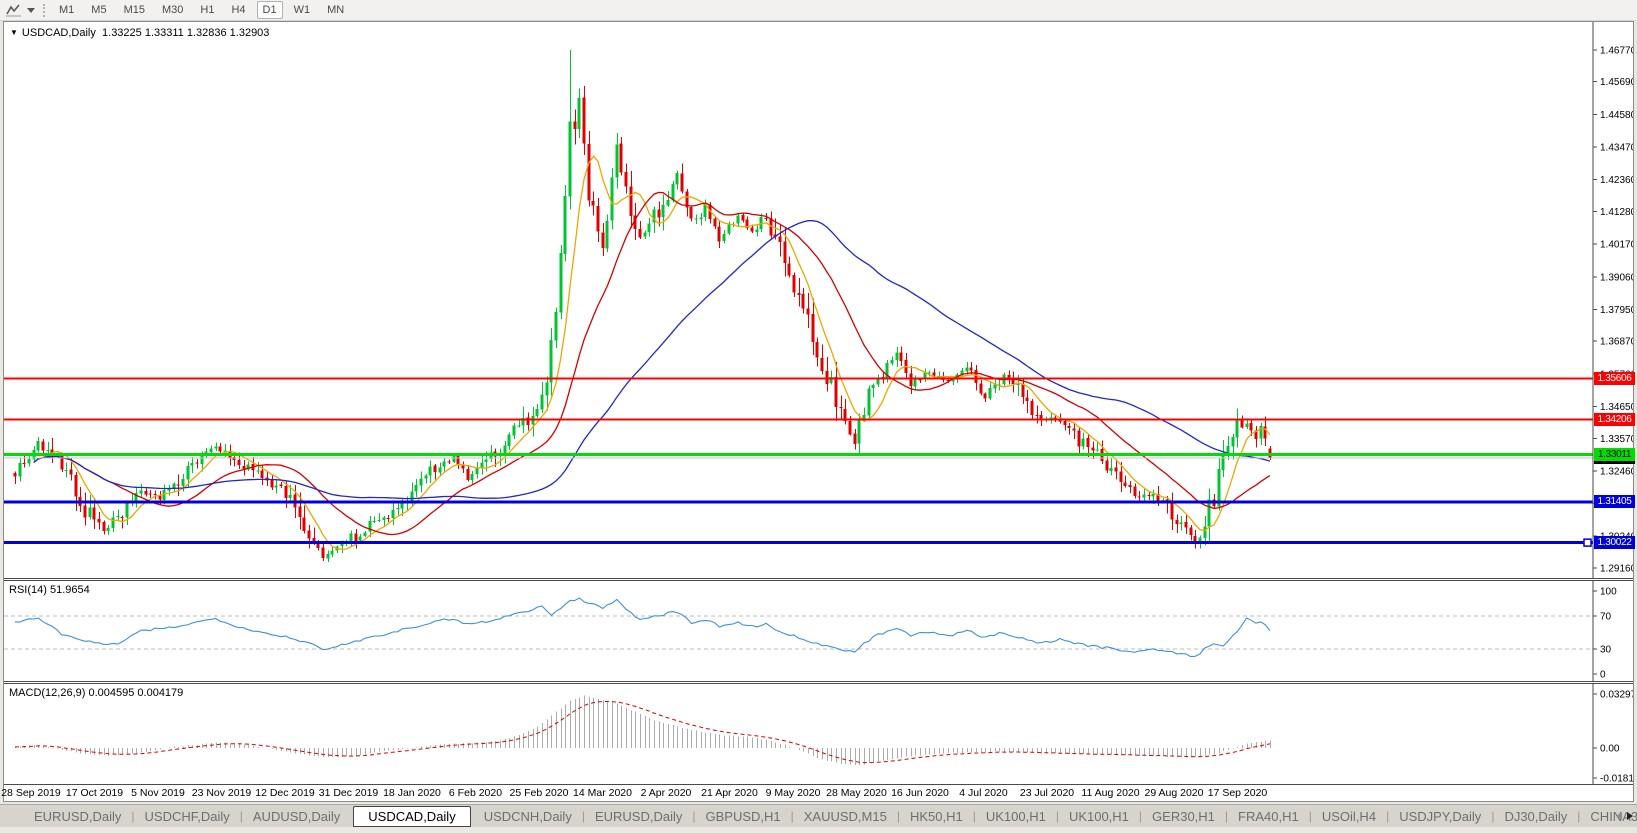  What do you see at coordinates (528, 816) in the screenshot?
I see `chart-tab-usdcnh-daily: USDCNH,Daily` at bounding box center [528, 816].